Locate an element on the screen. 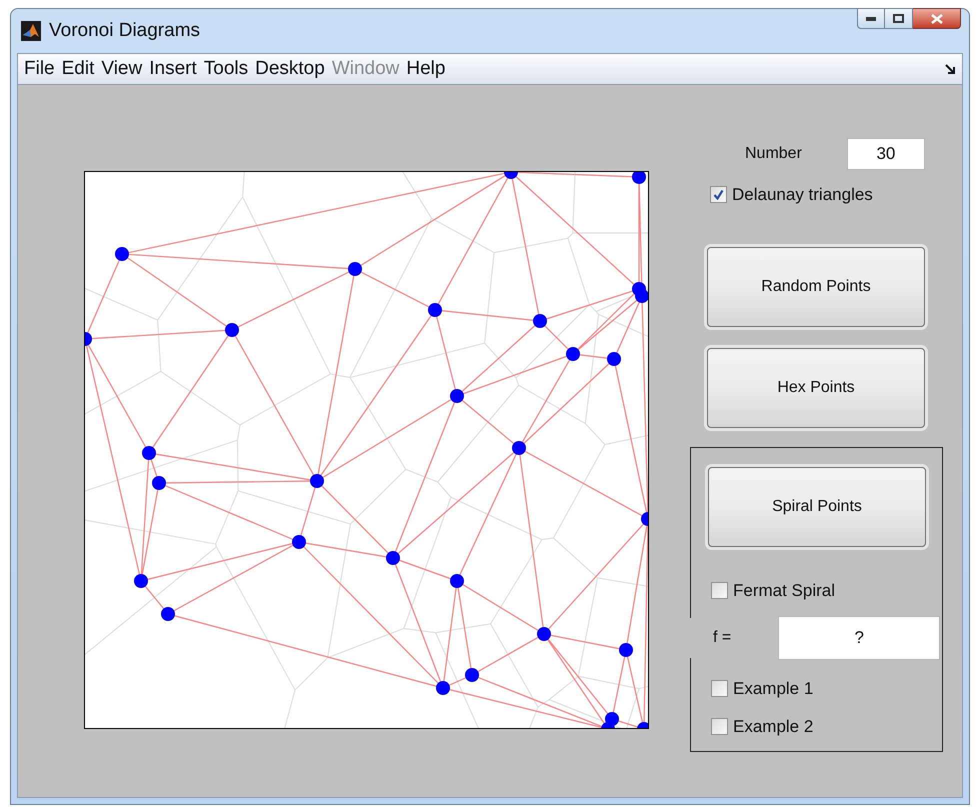 The width and height of the screenshot is (979, 807). checkbox-label: Example 1 is located at coordinates (773, 689).